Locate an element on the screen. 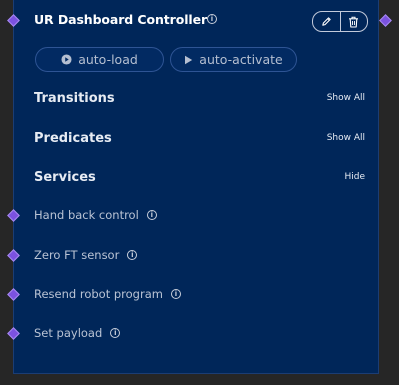 The width and height of the screenshot is (399, 385). auto-activate-button: auto-activate is located at coordinates (233, 59).